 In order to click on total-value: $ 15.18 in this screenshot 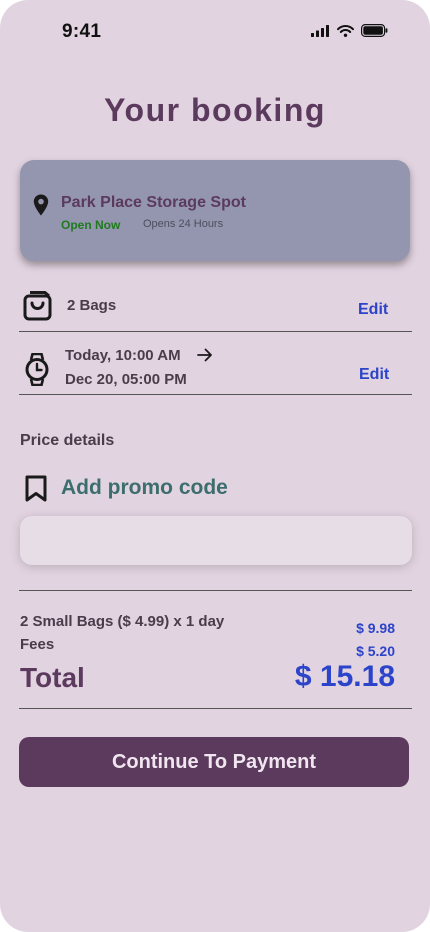, I will do `click(344, 676)`.